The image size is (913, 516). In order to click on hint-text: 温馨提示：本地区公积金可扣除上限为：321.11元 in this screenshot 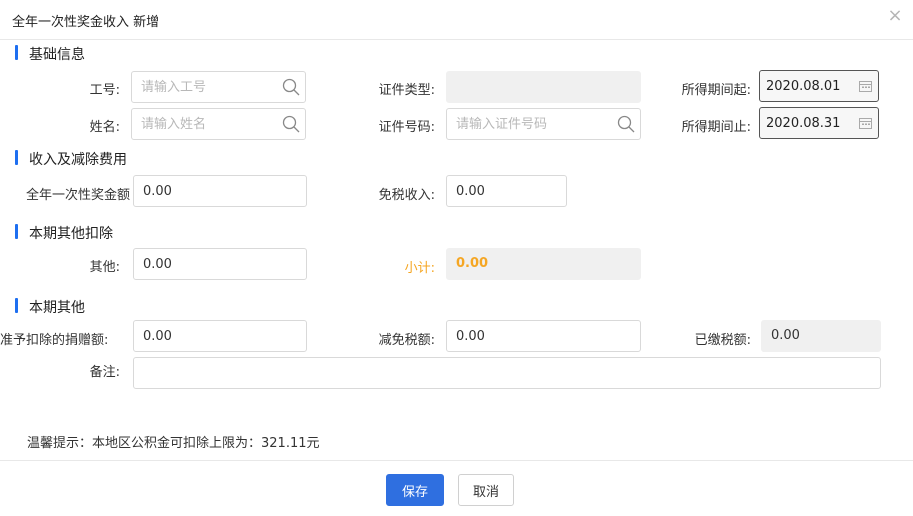, I will do `click(173, 441)`.